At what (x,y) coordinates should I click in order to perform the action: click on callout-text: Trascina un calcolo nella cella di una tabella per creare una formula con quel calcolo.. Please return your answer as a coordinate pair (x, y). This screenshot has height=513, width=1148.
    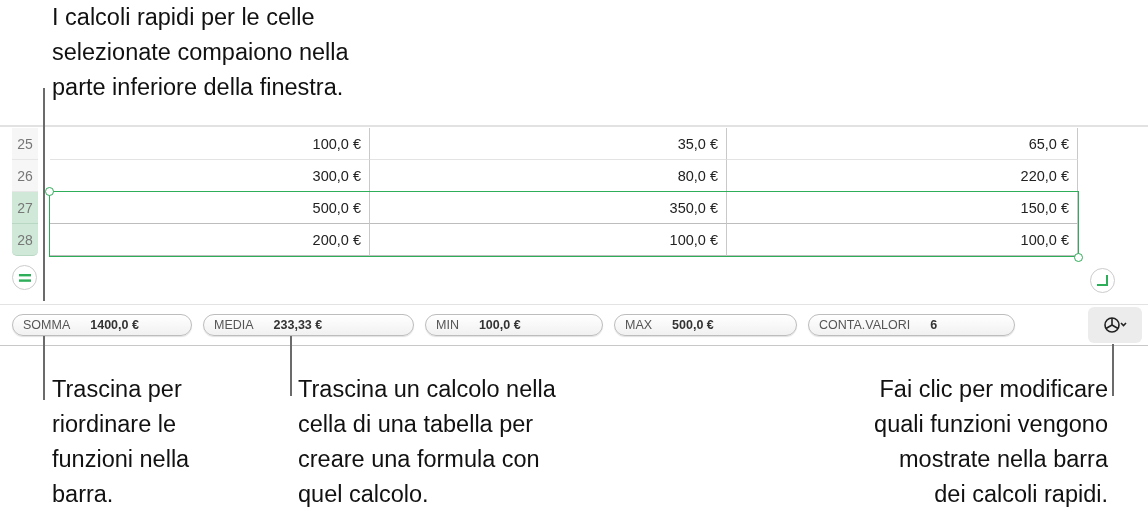
    Looking at the image, I should click on (427, 442).